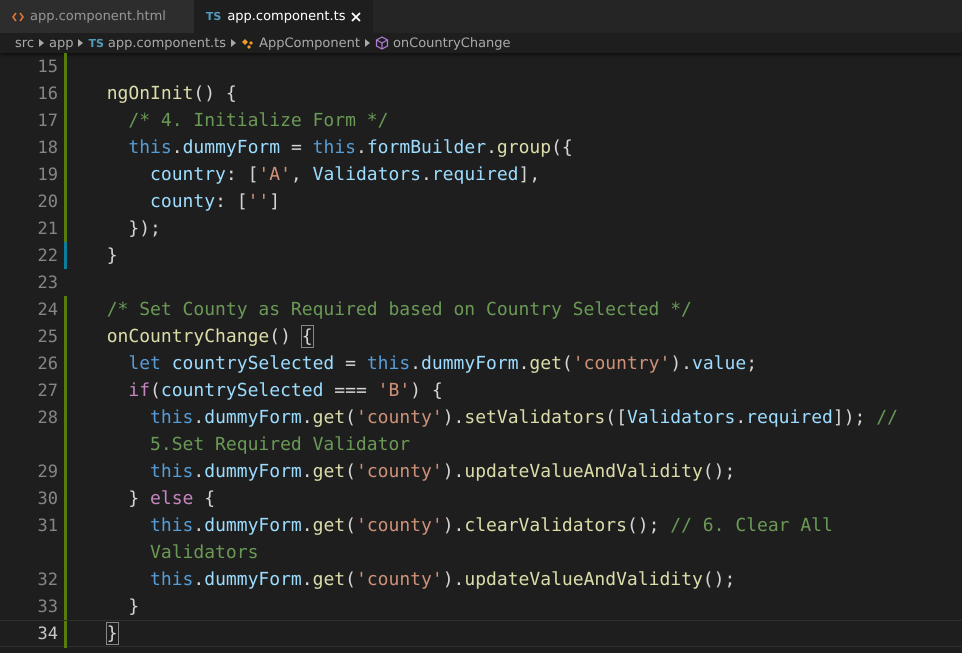  I want to click on code-line: county: [''], so click(214, 201).